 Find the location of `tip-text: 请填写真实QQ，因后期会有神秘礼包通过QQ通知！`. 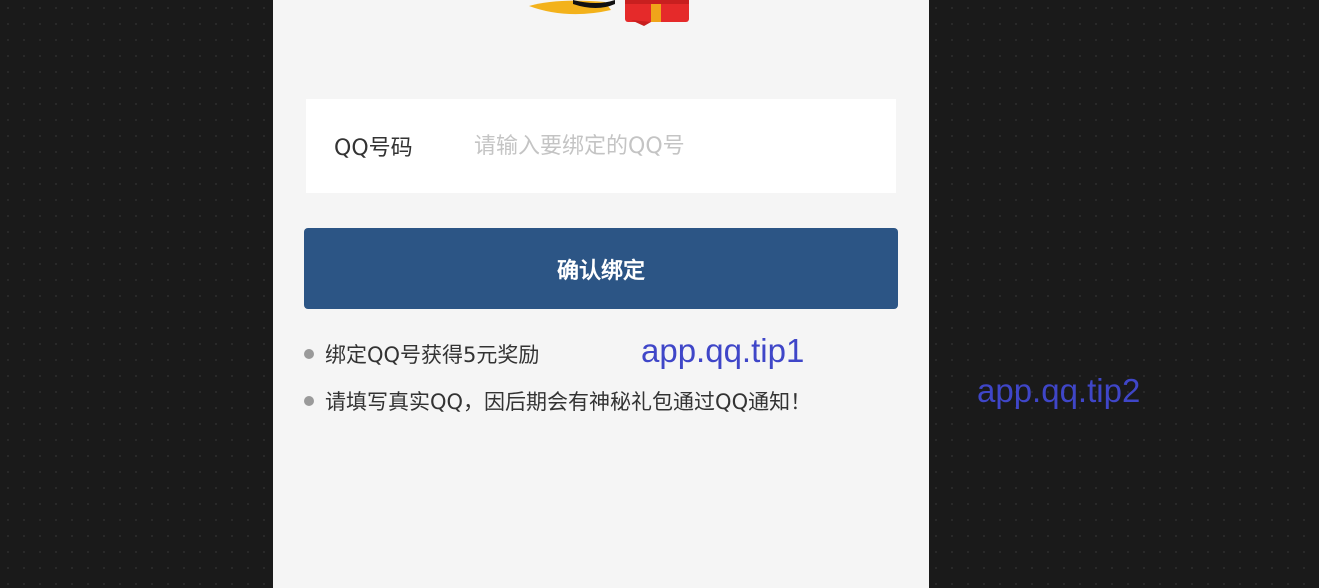

tip-text: 请填写真实QQ，因后期会有神秘礼包通过QQ通知！ is located at coordinates (568, 402).